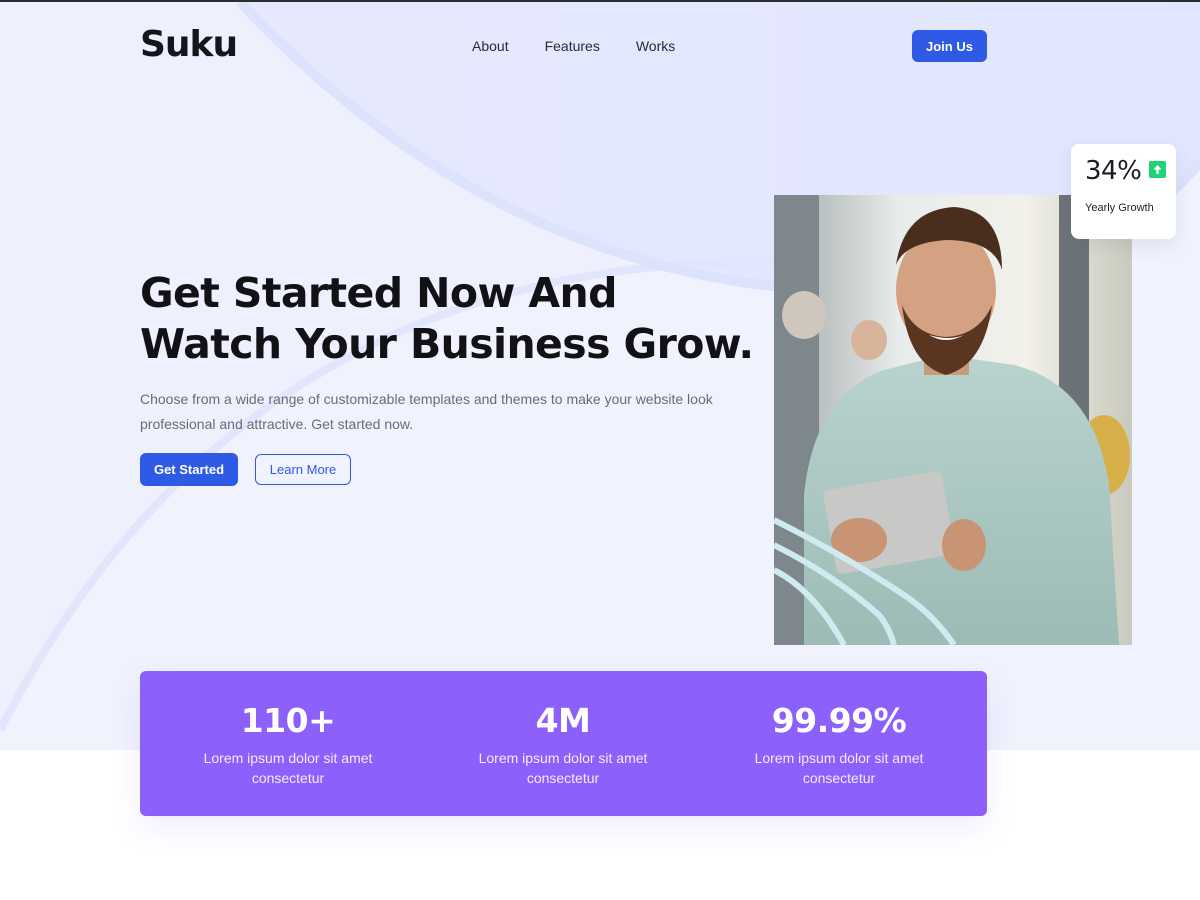 This screenshot has height=900, width=1200. What do you see at coordinates (563, 720) in the screenshot?
I see `stat-value: 4M` at bounding box center [563, 720].